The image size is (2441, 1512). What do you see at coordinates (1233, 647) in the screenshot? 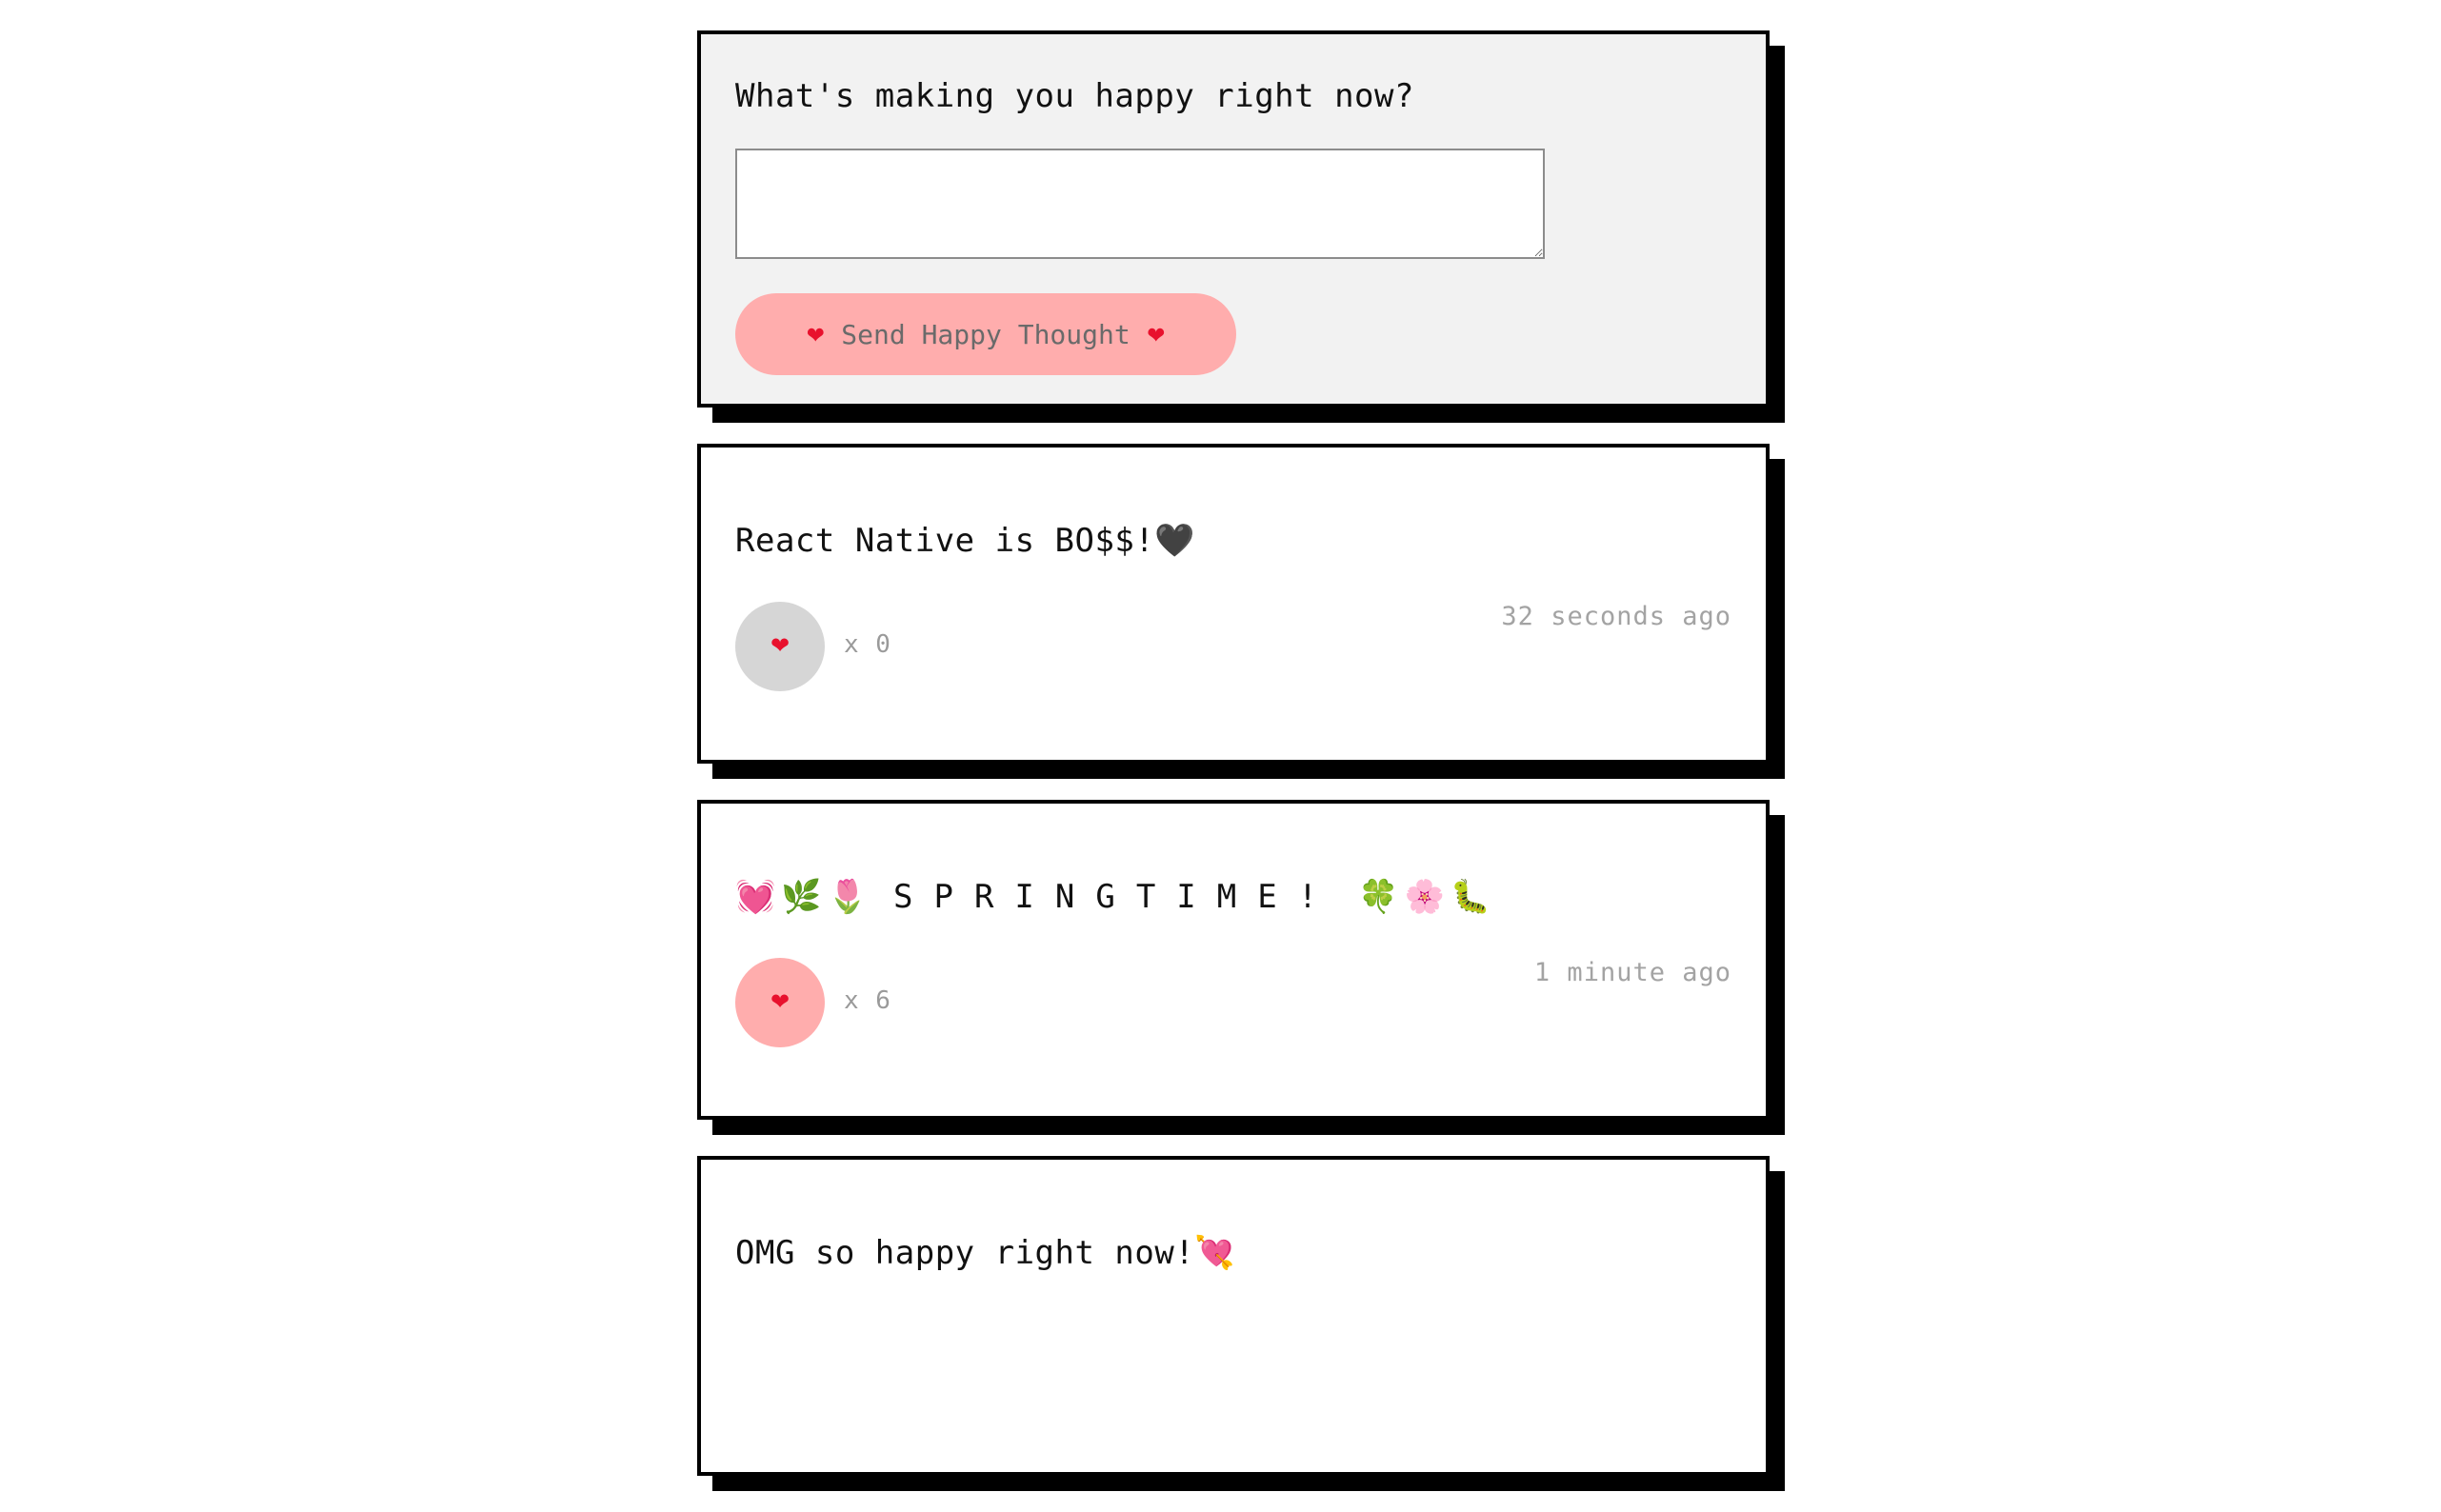
I see `thought-footer: ❤ x 0 32 seconds ago` at bounding box center [1233, 647].